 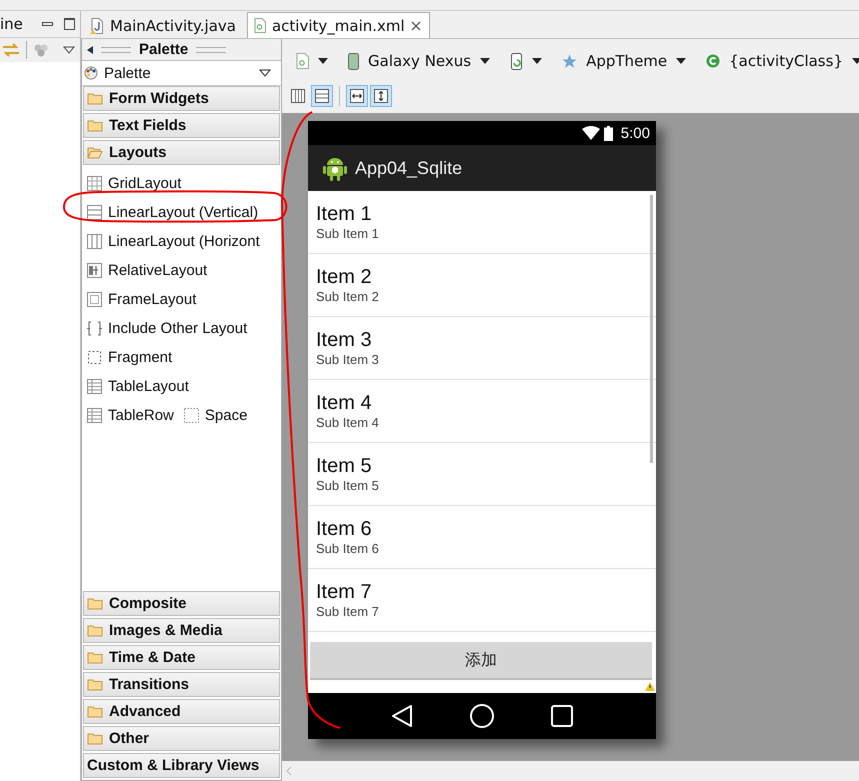 What do you see at coordinates (167, 328) in the screenshot?
I see `palette-item: Include Other Layout` at bounding box center [167, 328].